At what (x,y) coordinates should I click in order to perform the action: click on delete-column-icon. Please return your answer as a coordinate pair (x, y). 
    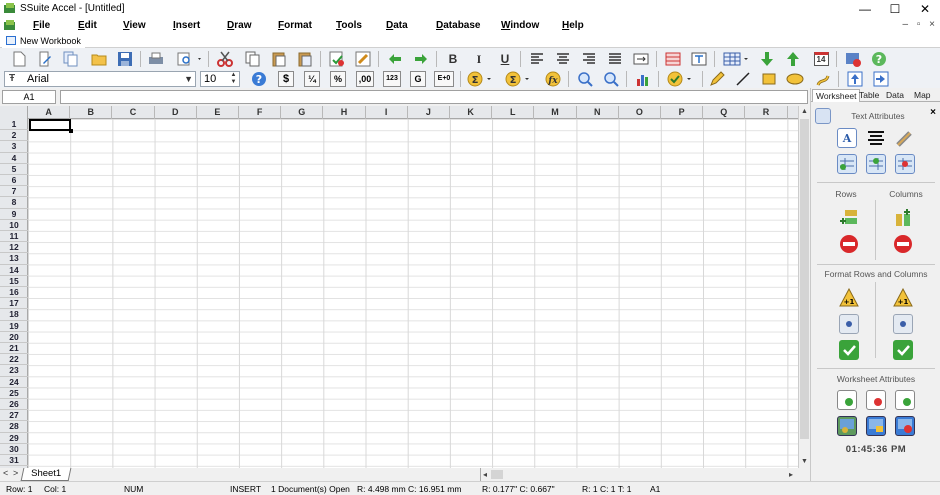
    Looking at the image, I should click on (903, 244).